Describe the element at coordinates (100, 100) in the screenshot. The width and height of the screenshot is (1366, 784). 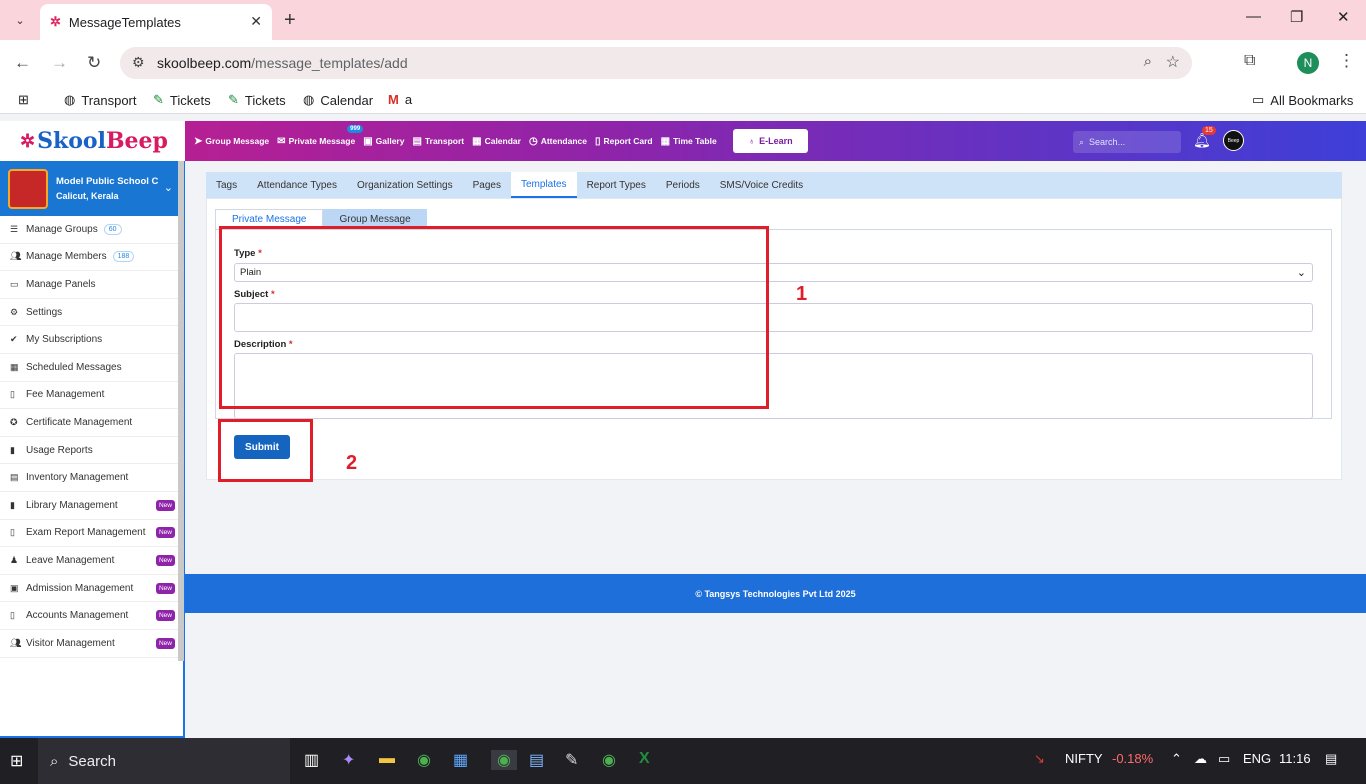
I see `bookmark-transport: ◍ Transport` at that location.